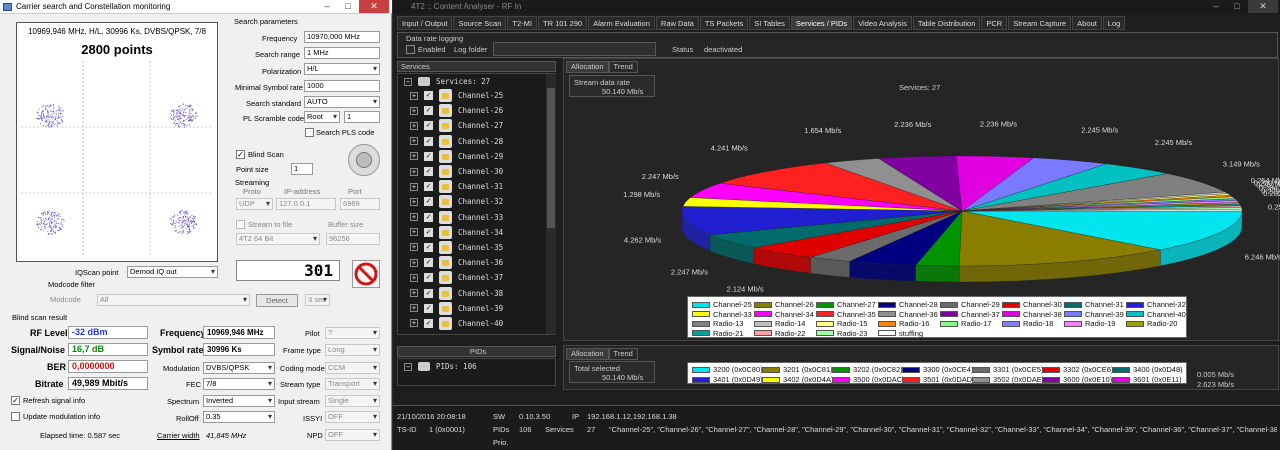 The image size is (1280, 450). I want to click on legend-item: Radio-21, so click(717, 333).